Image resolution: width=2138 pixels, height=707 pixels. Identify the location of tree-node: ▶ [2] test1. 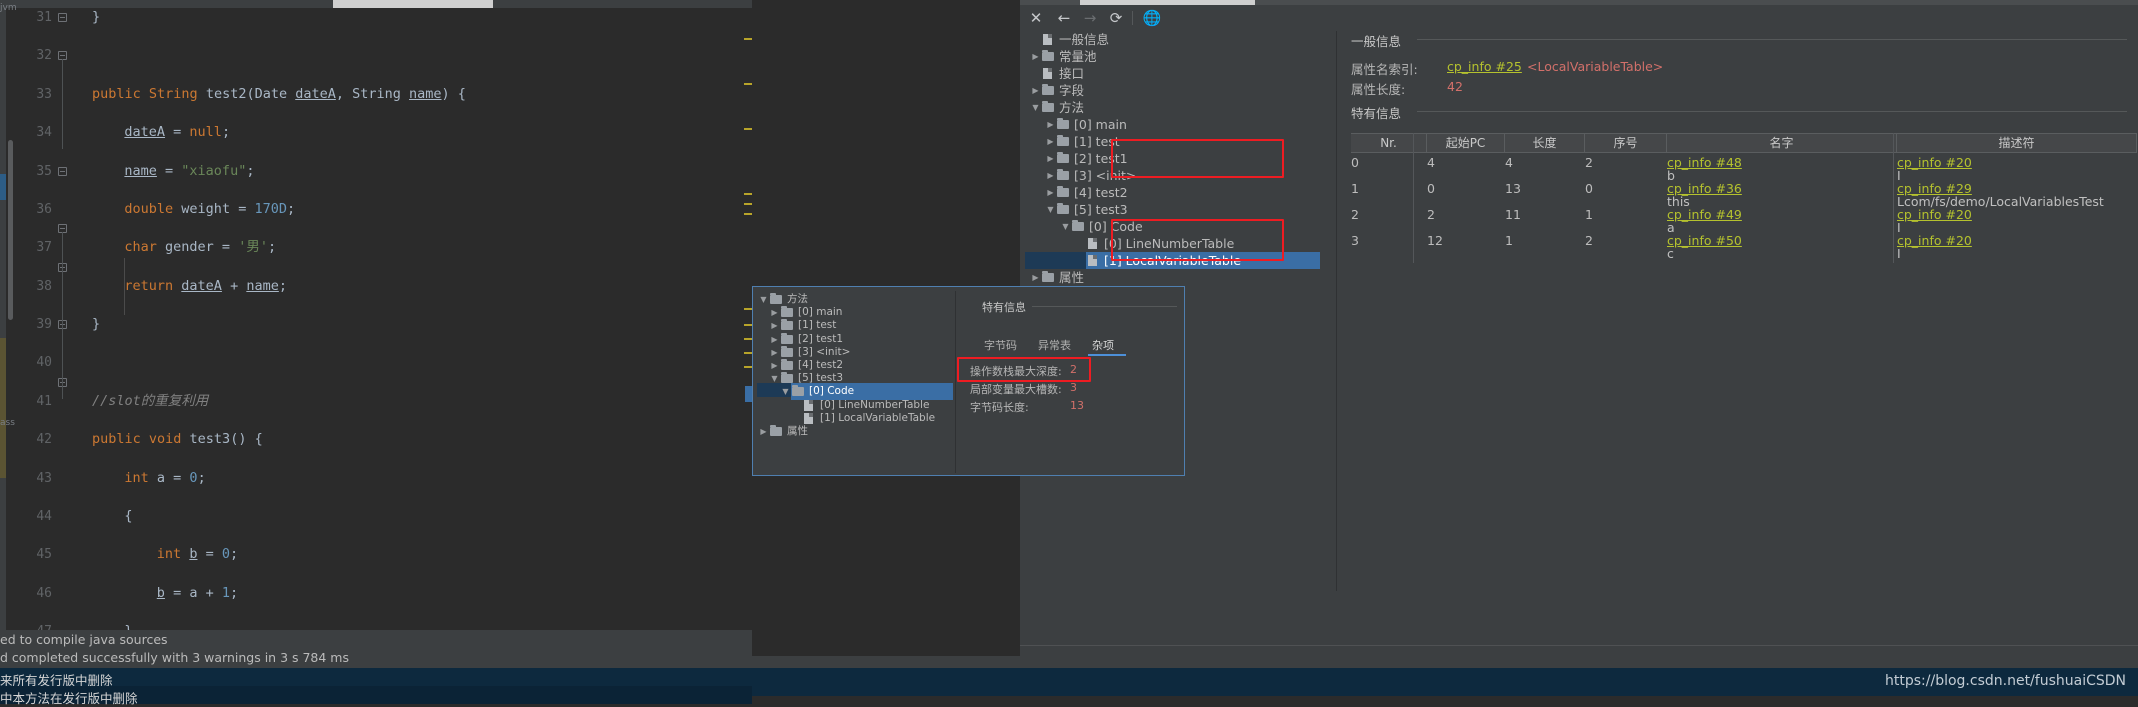
(1172, 158).